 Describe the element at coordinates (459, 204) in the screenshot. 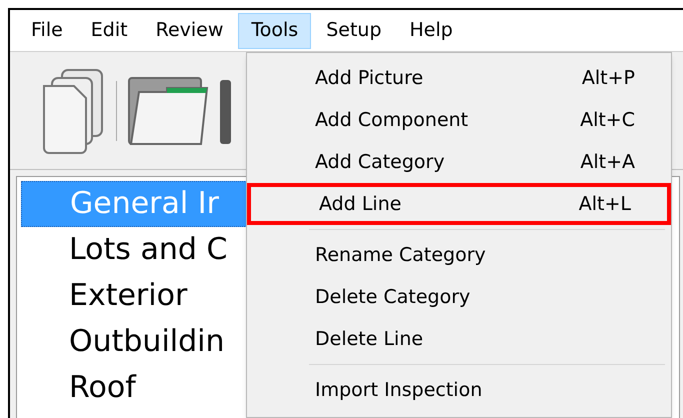

I see `menu-option: Add Line Alt+L` at that location.